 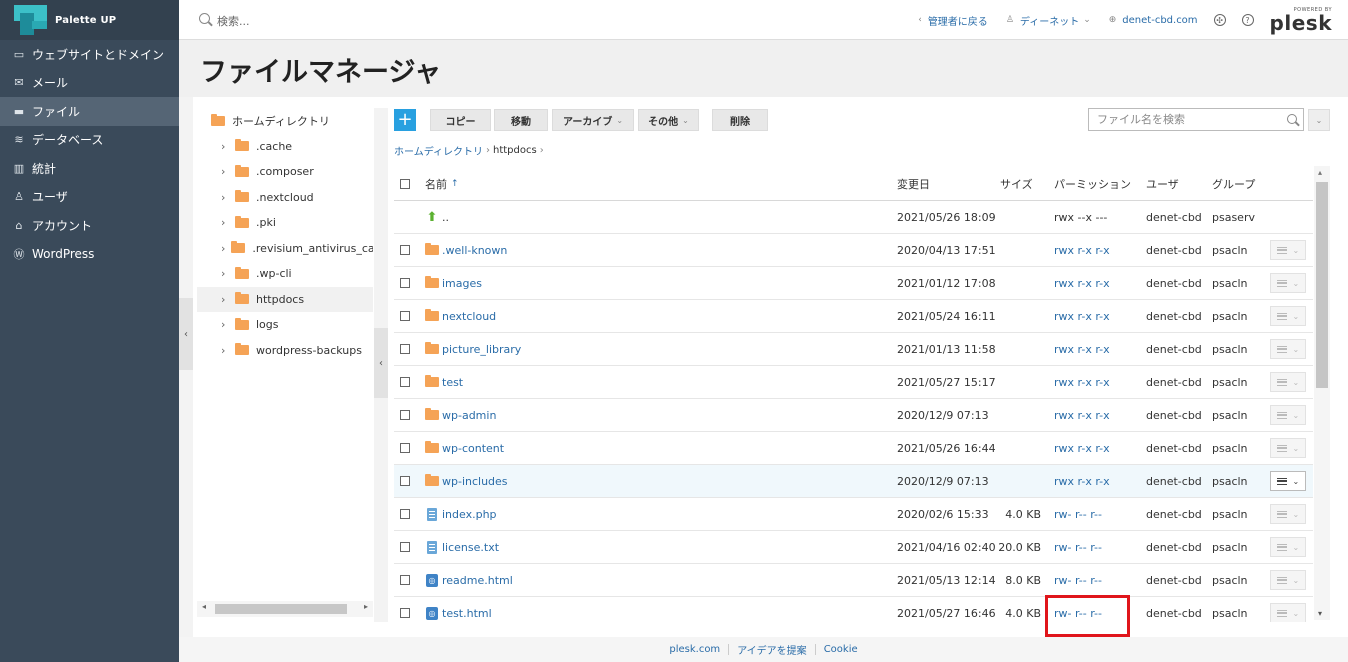 I want to click on sidebar-item-0: ▭ ウェブサイトとドメイン, so click(x=89, y=54).